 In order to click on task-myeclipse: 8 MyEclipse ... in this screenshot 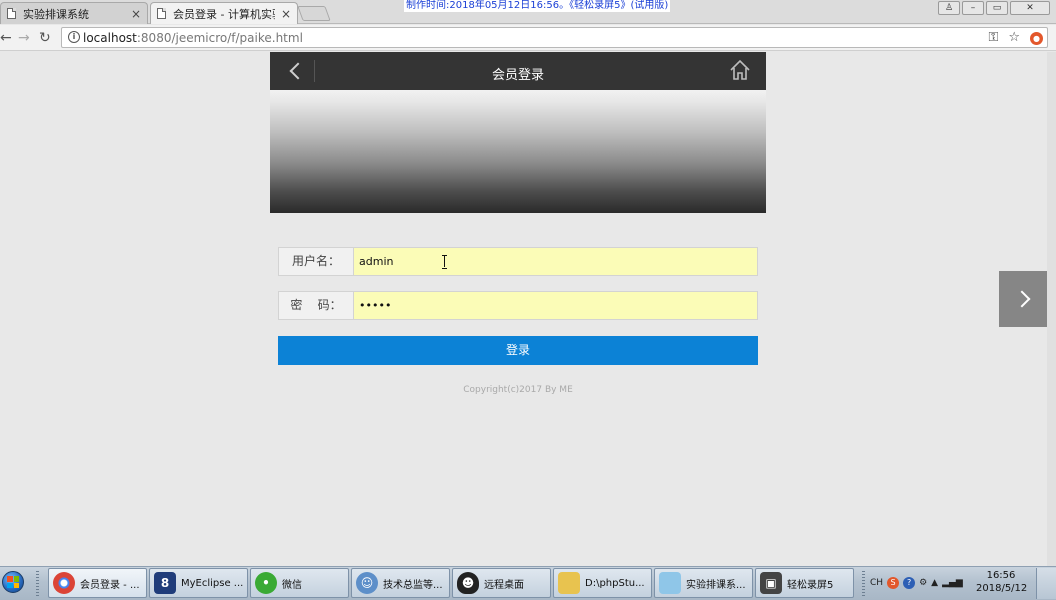, I will do `click(198, 583)`.